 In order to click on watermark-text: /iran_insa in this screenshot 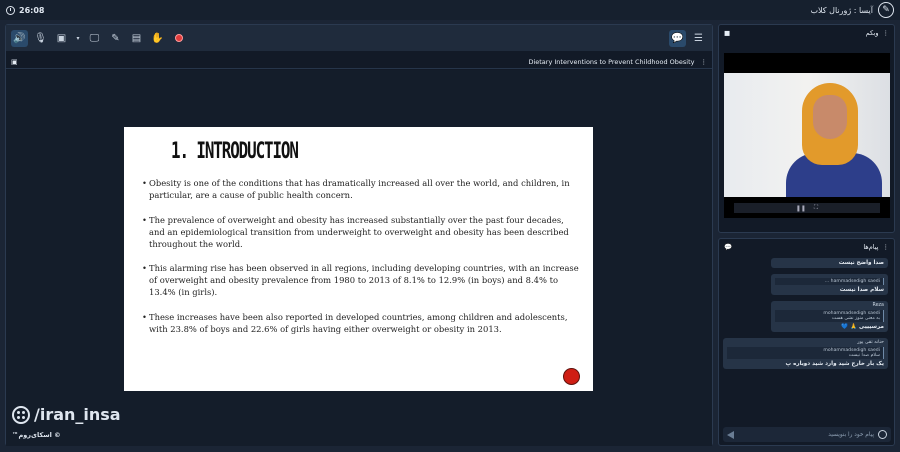, I will do `click(77, 414)`.